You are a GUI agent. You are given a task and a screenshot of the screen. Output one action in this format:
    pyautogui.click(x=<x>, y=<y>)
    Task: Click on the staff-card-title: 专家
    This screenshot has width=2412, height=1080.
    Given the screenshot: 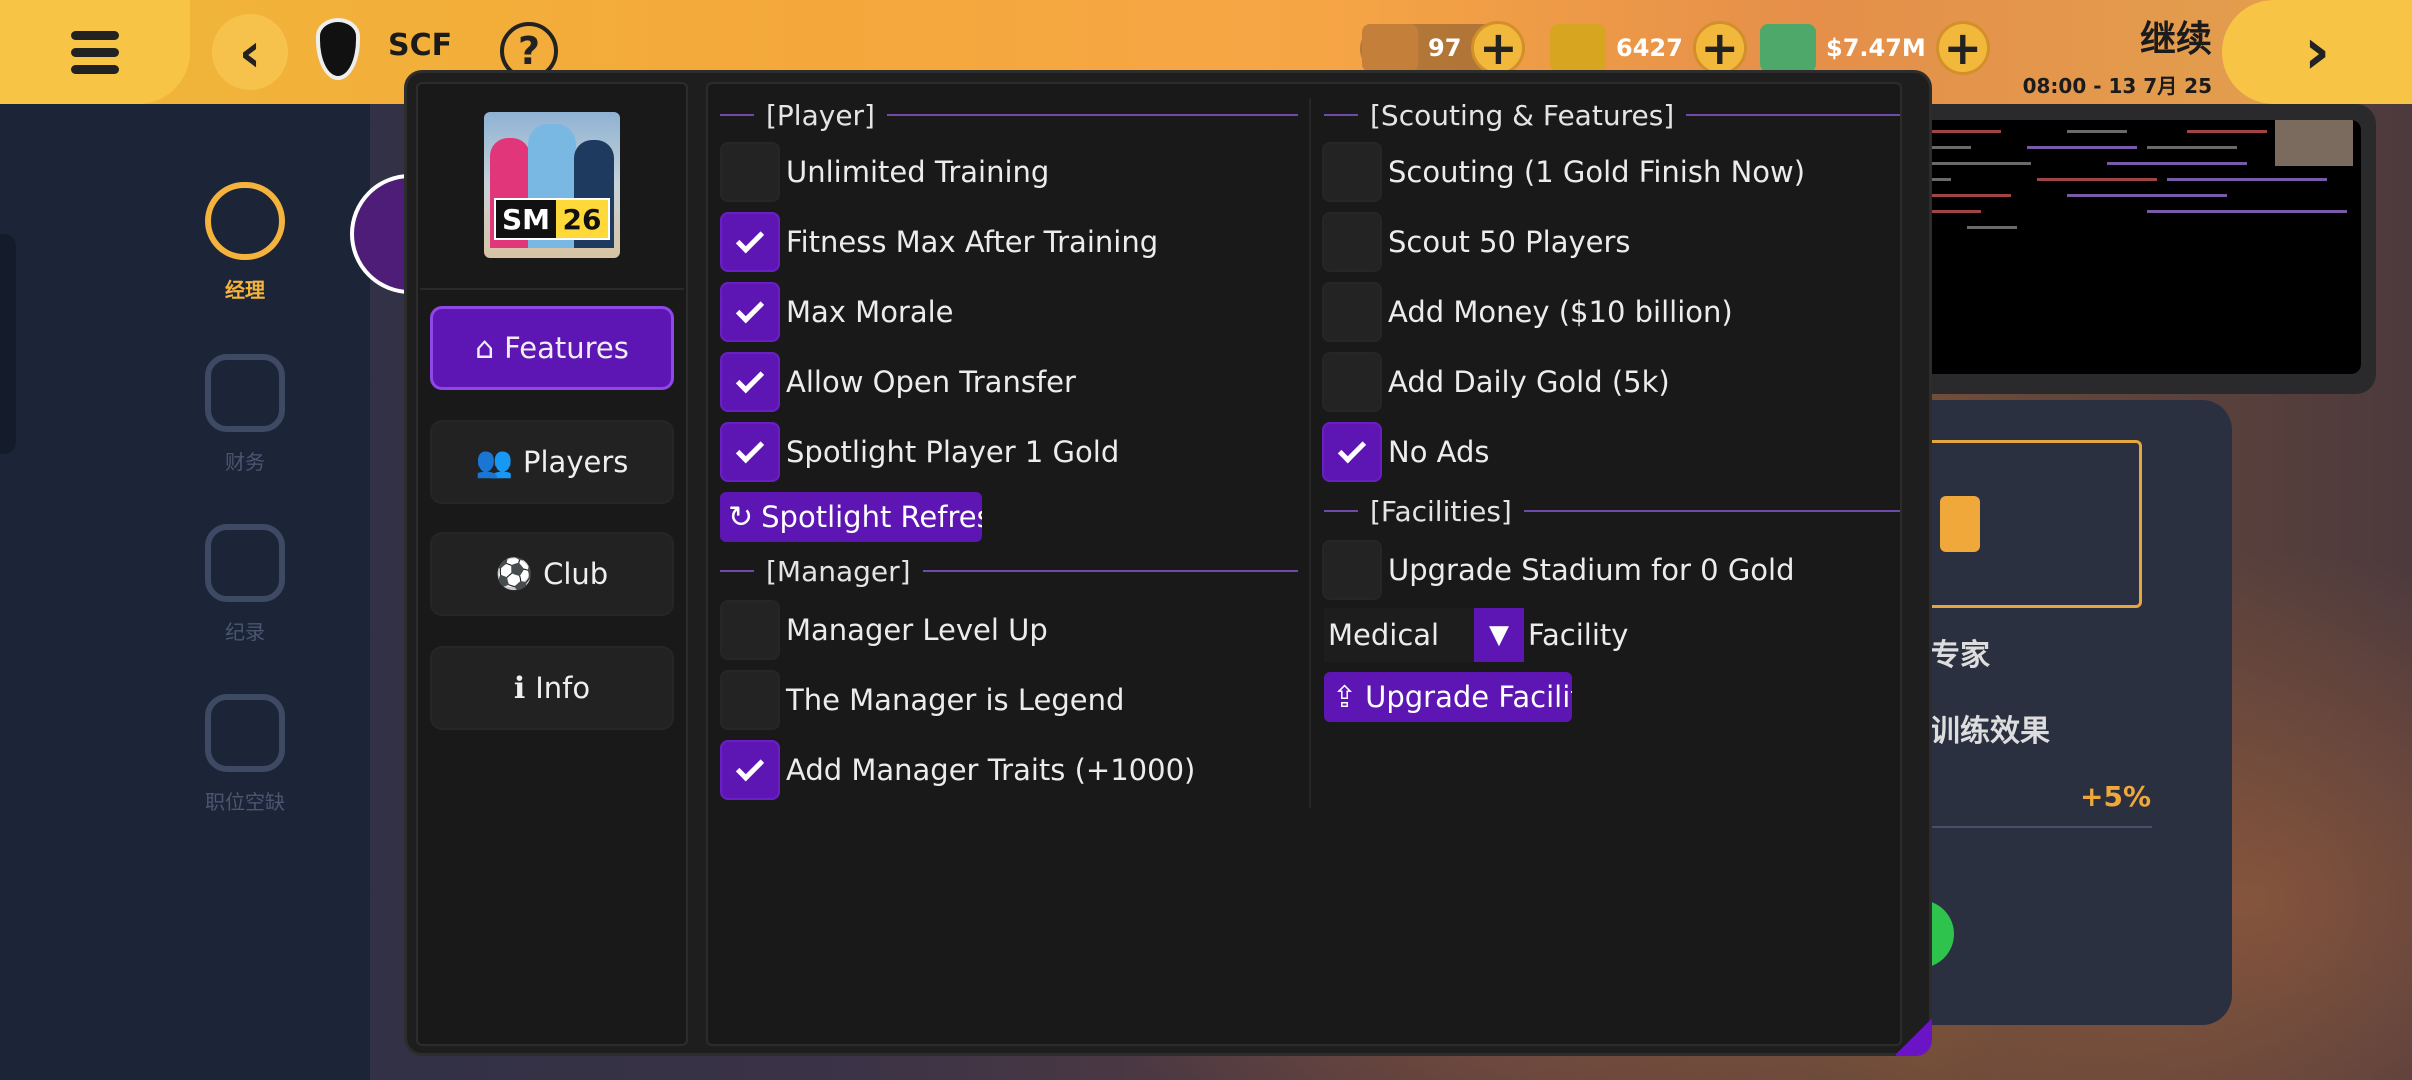 What is the action you would take?
    pyautogui.click(x=1960, y=655)
    